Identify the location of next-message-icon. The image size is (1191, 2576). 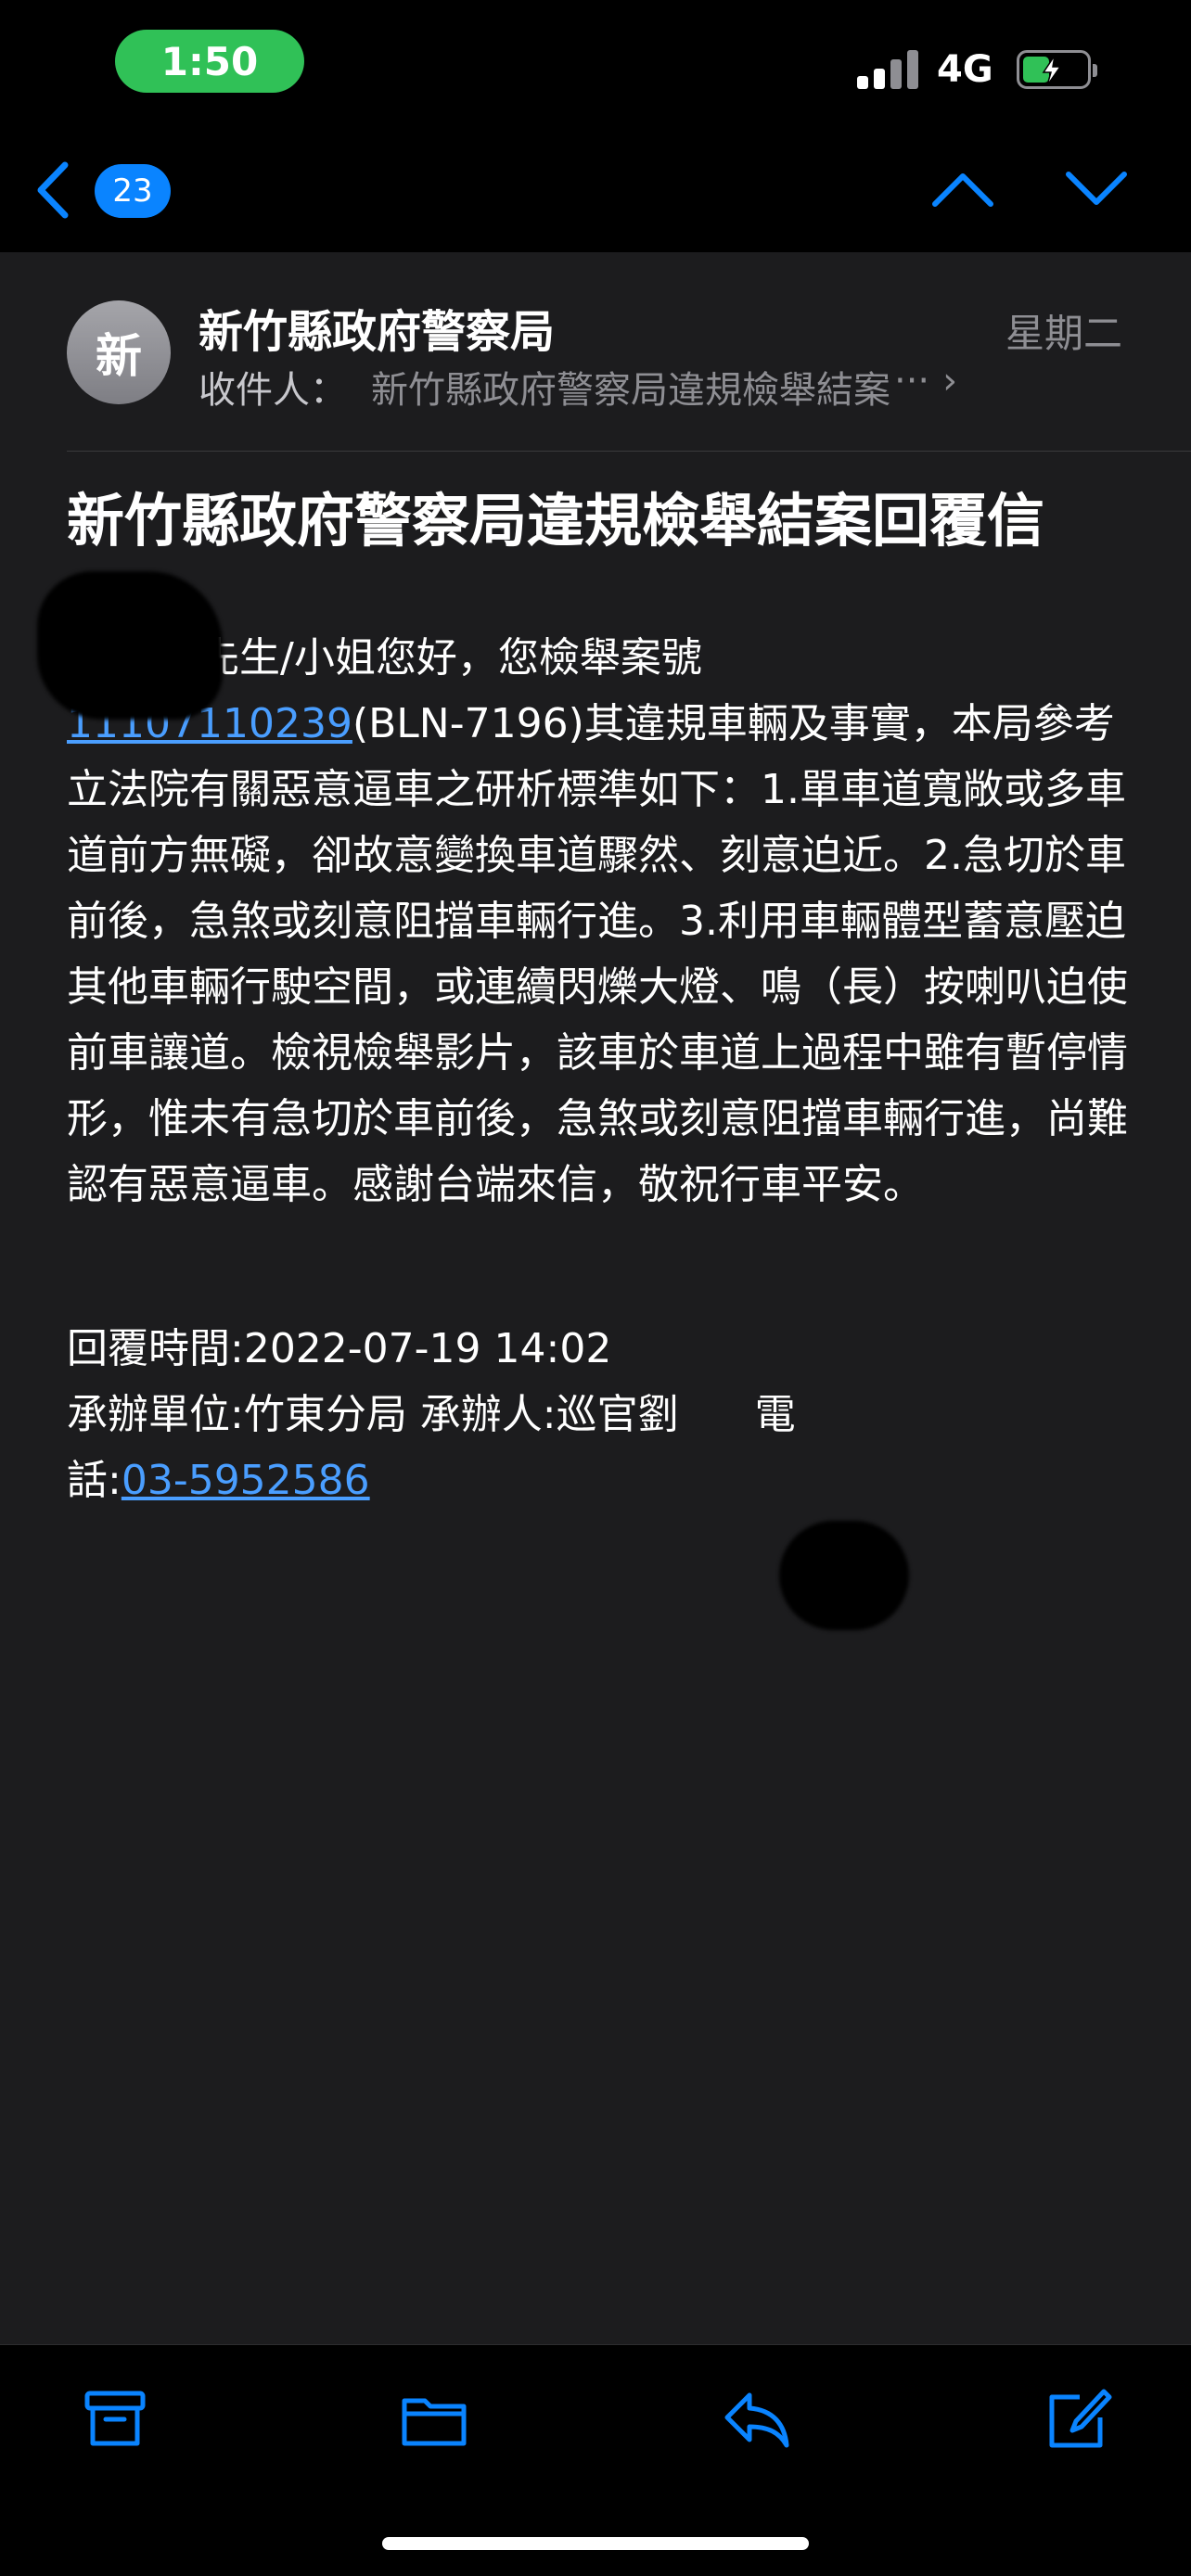
(1096, 190).